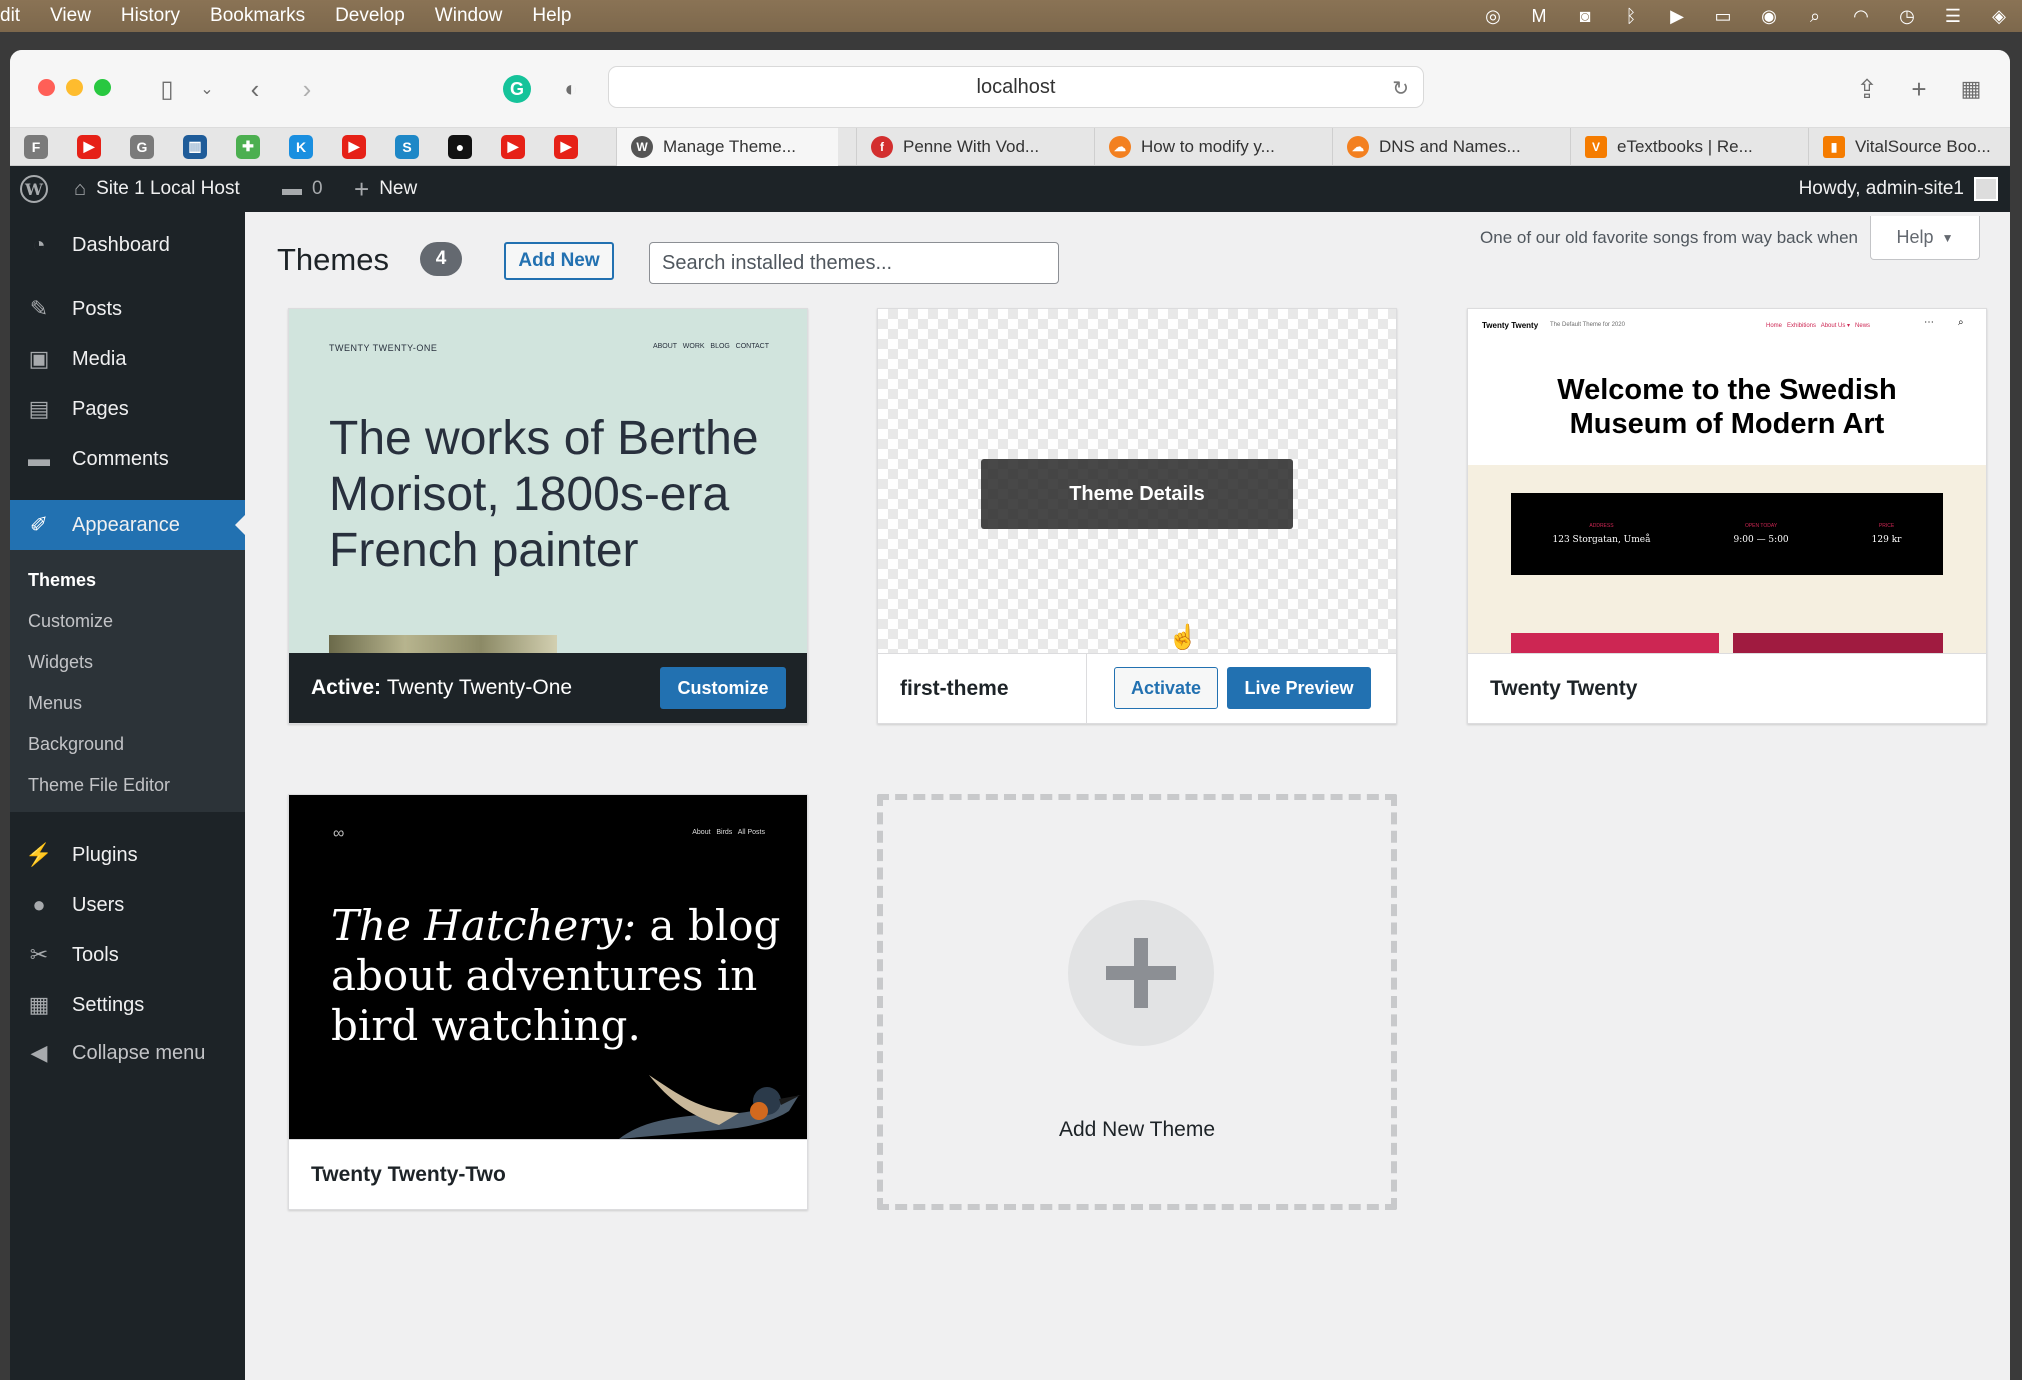  What do you see at coordinates (571, 89) in the screenshot?
I see `privacy-shield-icon: ◐` at bounding box center [571, 89].